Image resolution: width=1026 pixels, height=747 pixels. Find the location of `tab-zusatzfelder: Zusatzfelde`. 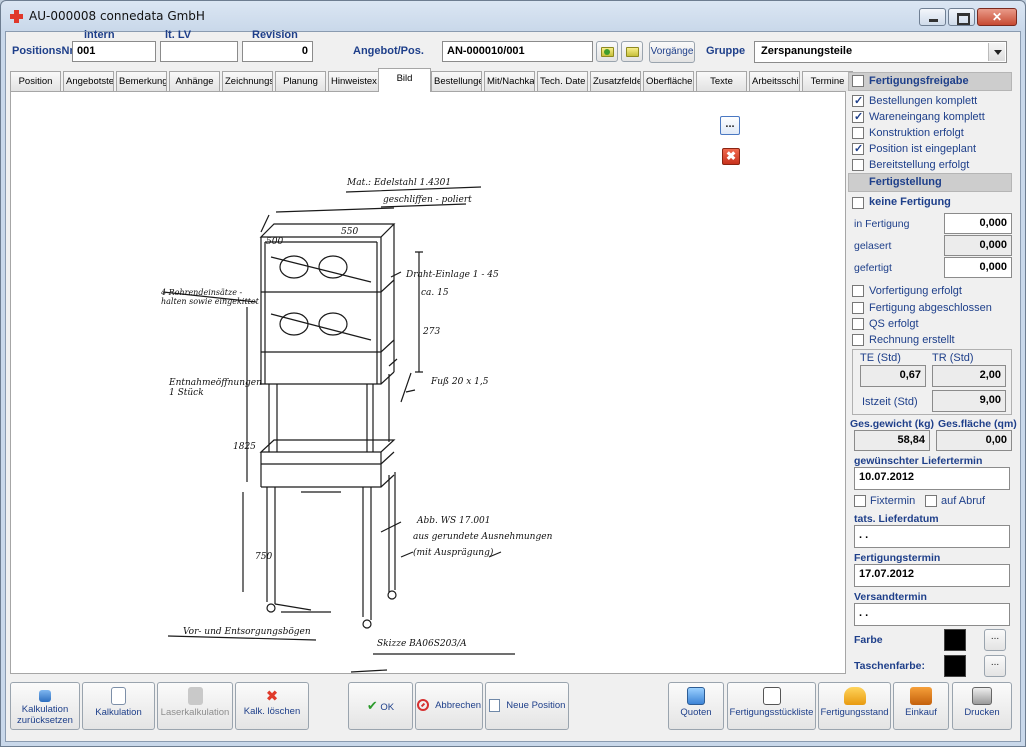

tab-zusatzfelder: Zusatzfelde is located at coordinates (615, 81).